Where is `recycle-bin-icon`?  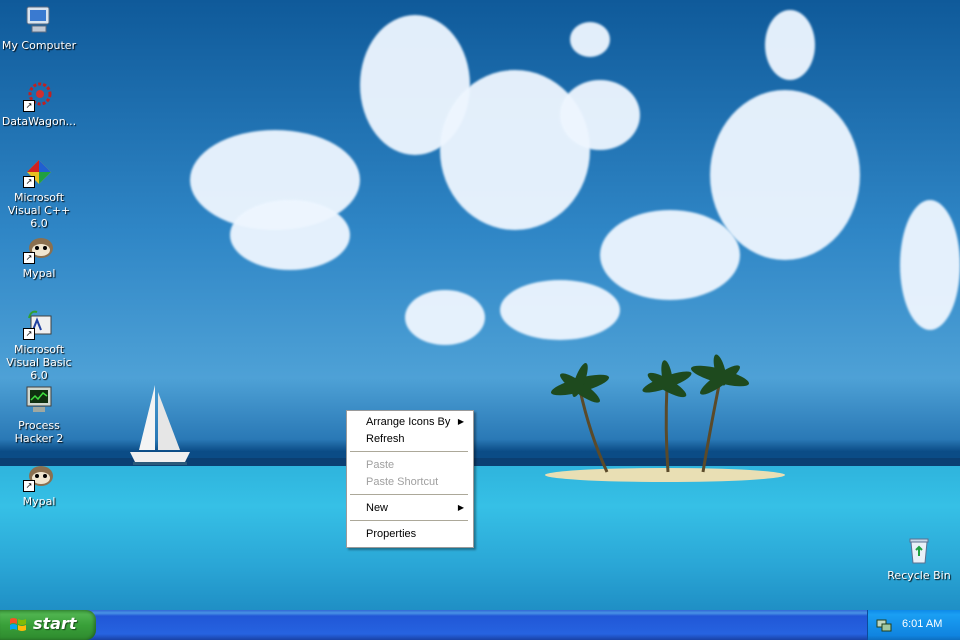
recycle-bin-icon is located at coordinates (919, 550).